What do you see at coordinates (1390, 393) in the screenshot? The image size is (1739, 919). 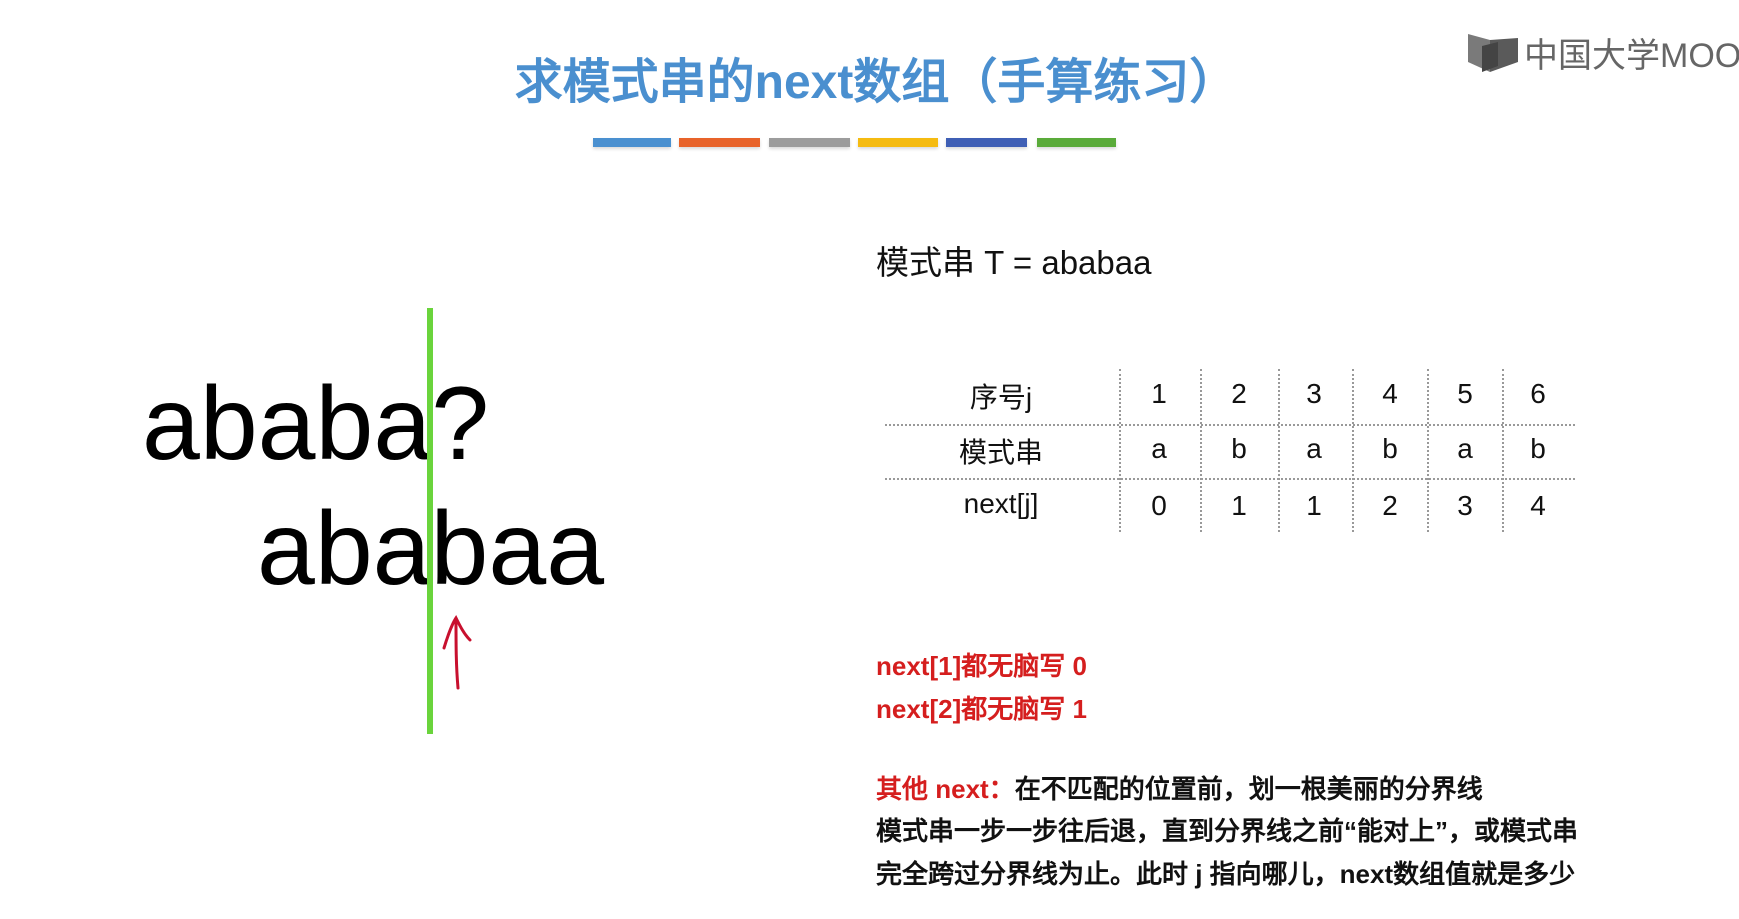 I see `j-cell: 4` at bounding box center [1390, 393].